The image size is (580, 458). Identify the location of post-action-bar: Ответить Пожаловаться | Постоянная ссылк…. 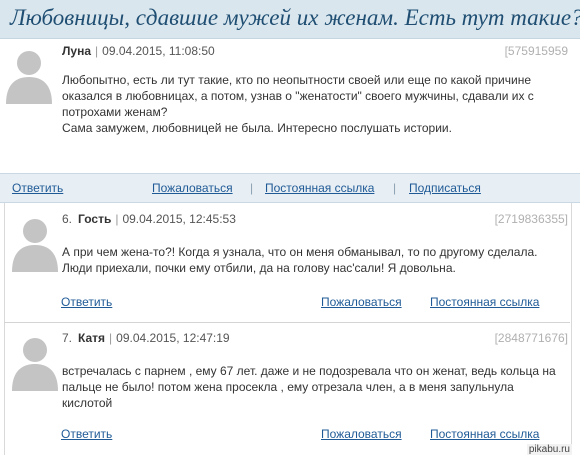
(290, 188).